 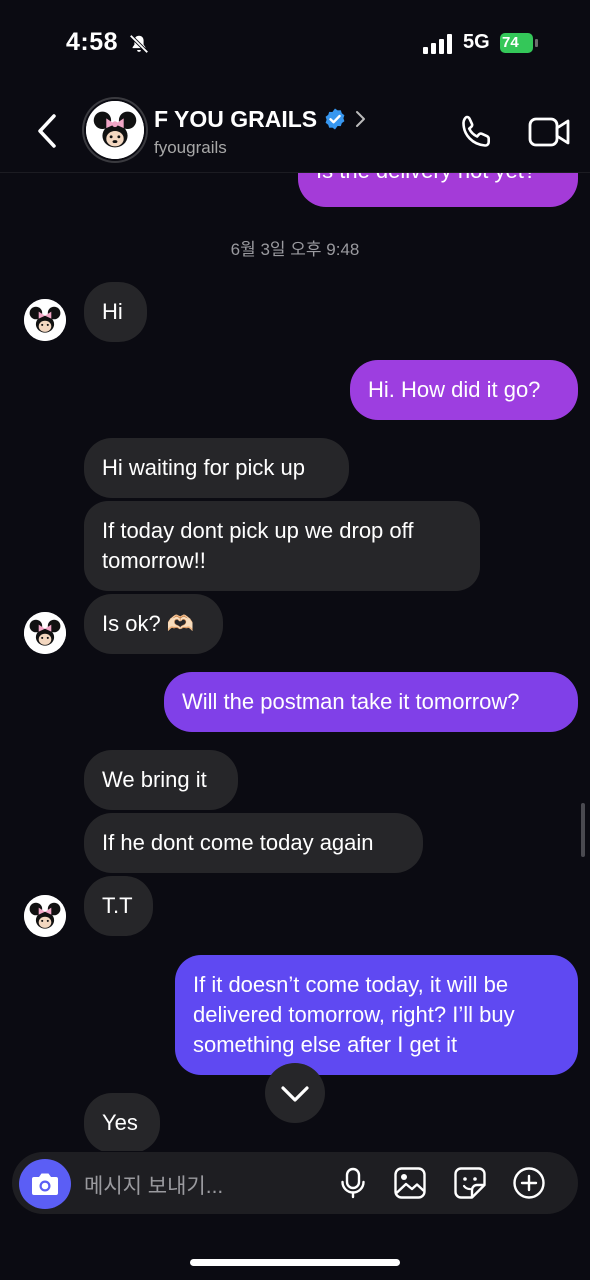 I want to click on network-type: 5G, so click(x=476, y=42).